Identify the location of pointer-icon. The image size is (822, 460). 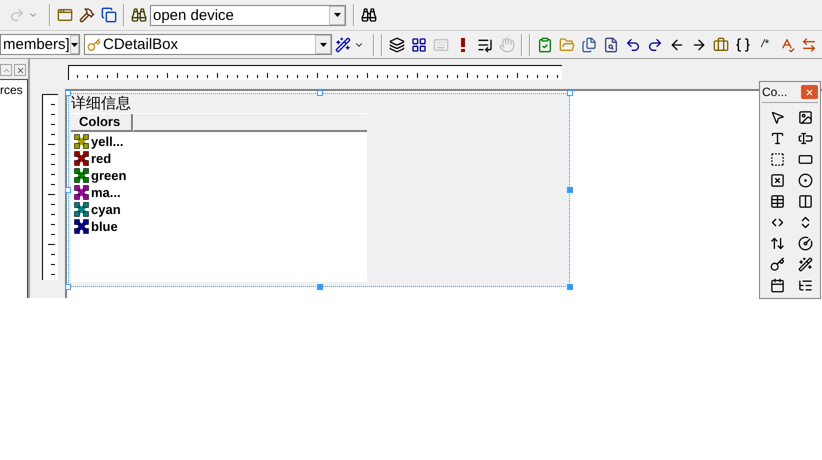
(777, 117).